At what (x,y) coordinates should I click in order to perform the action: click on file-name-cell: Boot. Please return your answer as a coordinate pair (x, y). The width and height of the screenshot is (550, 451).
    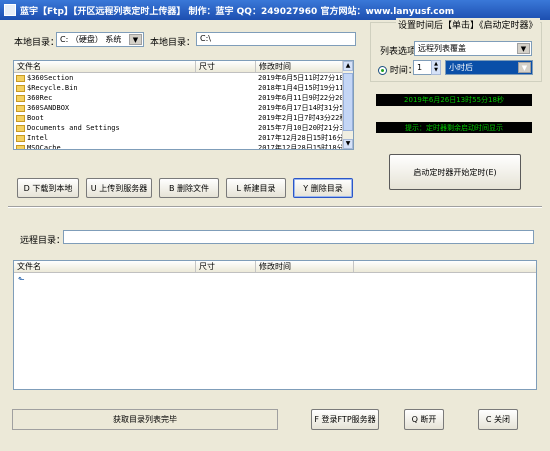
    Looking at the image, I should click on (105, 118).